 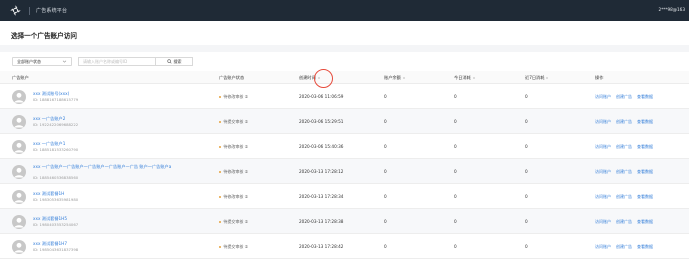 I want to click on search-input: 请输入账户名称或编号ID, so click(x=117, y=61).